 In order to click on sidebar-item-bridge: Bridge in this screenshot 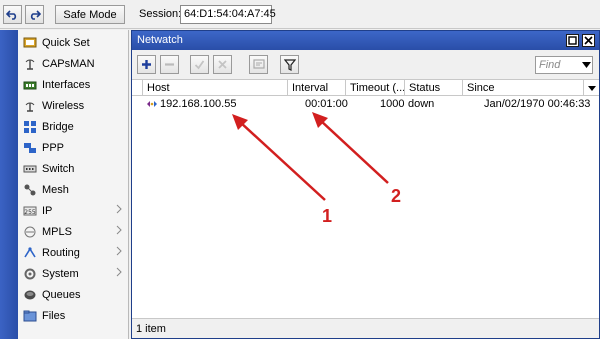, I will do `click(73, 126)`.